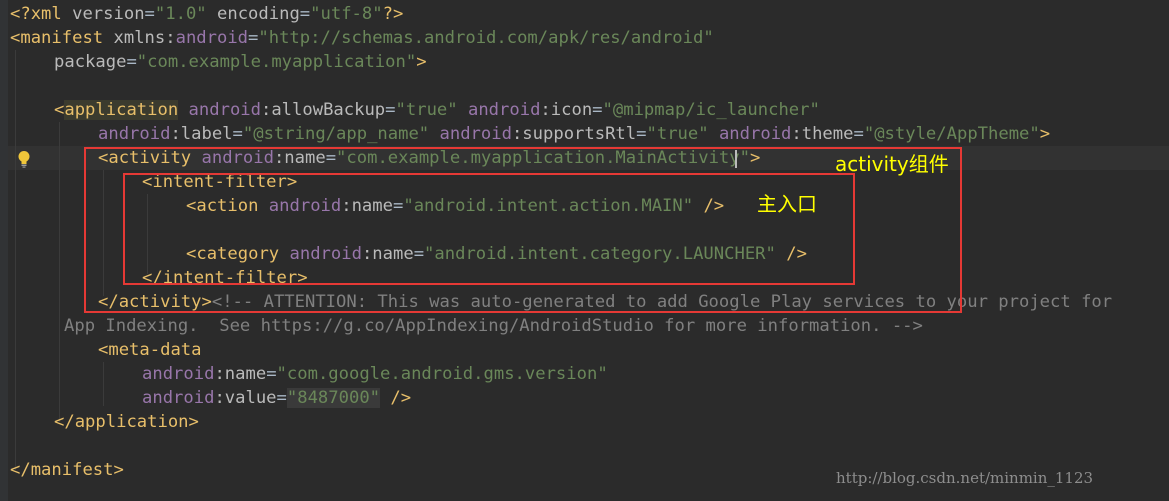  Describe the element at coordinates (240, 374) in the screenshot. I see `code-token: :name` at that location.